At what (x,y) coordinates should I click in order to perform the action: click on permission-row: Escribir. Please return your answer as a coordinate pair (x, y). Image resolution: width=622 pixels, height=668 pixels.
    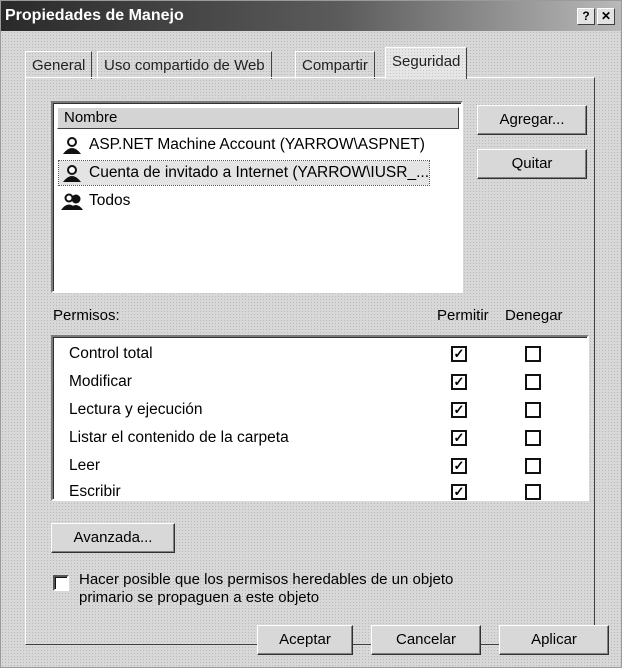
    Looking at the image, I should click on (95, 496).